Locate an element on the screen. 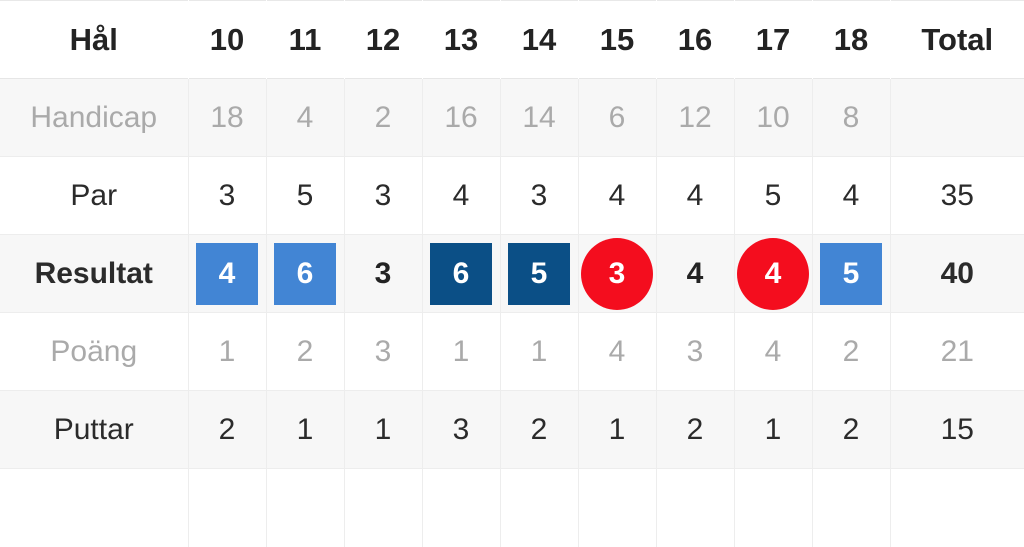 The height and width of the screenshot is (547, 1024). header-hole-18: 18 is located at coordinates (851, 39).